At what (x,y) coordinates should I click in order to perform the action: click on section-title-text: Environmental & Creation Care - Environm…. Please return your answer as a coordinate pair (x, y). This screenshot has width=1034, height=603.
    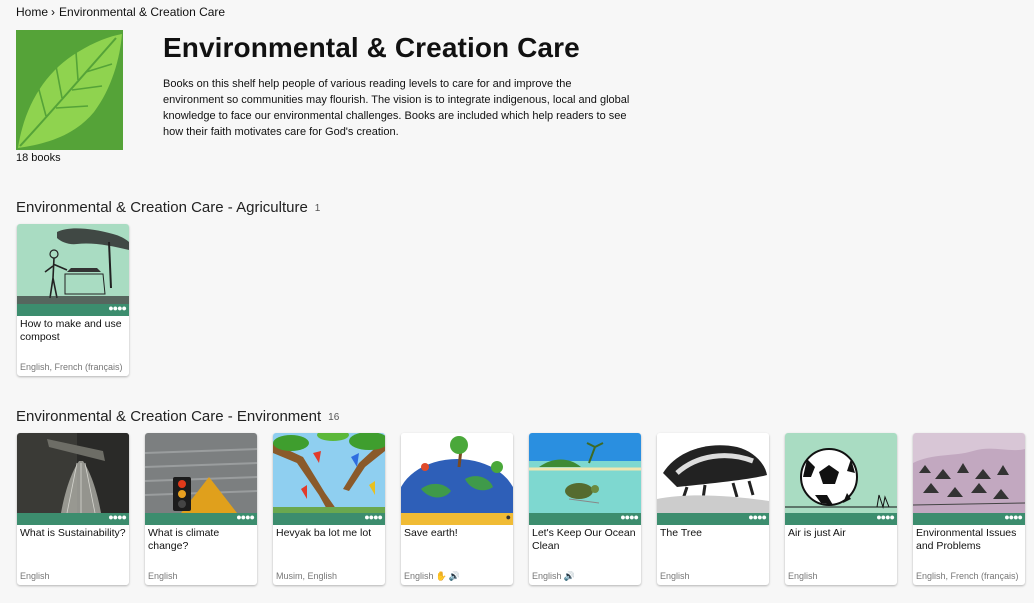
    Looking at the image, I should click on (169, 416).